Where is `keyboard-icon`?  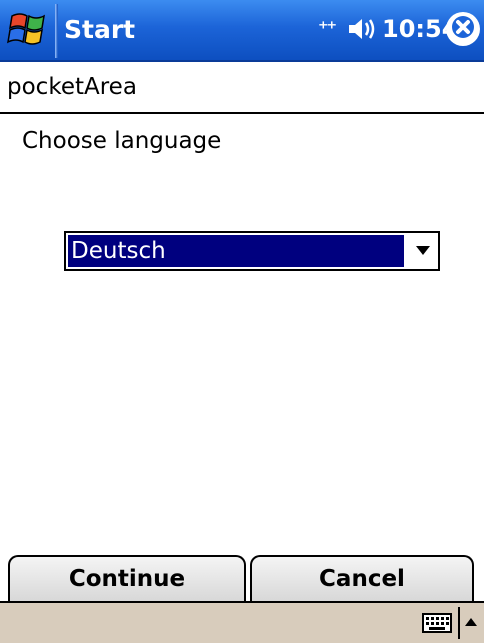
keyboard-icon is located at coordinates (437, 625).